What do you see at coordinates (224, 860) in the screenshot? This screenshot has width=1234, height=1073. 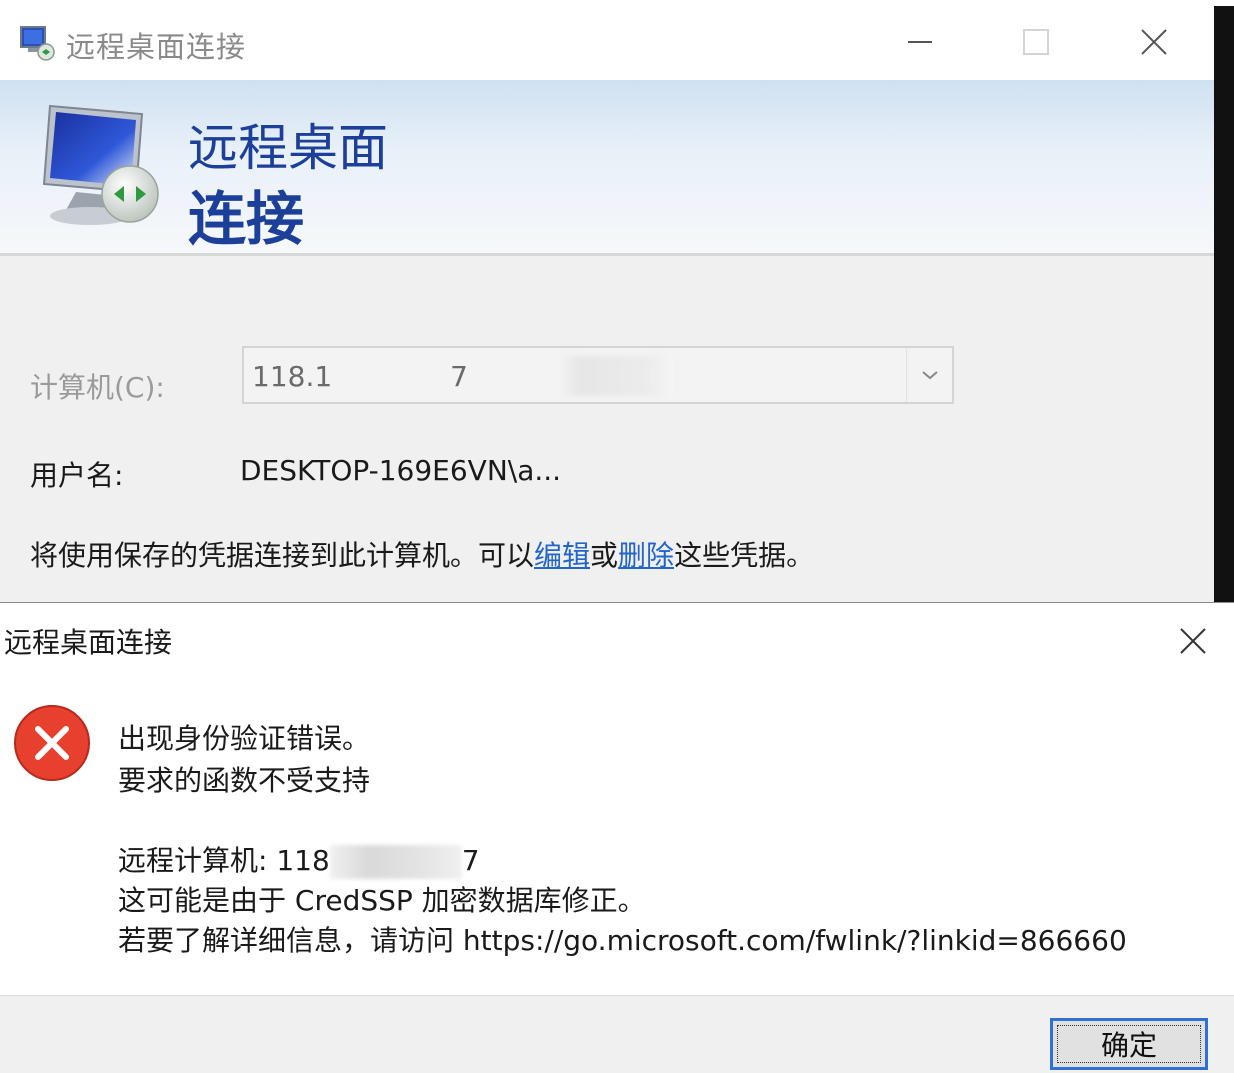 I see `remote-computer-prefix: 远程计算机: 118` at bounding box center [224, 860].